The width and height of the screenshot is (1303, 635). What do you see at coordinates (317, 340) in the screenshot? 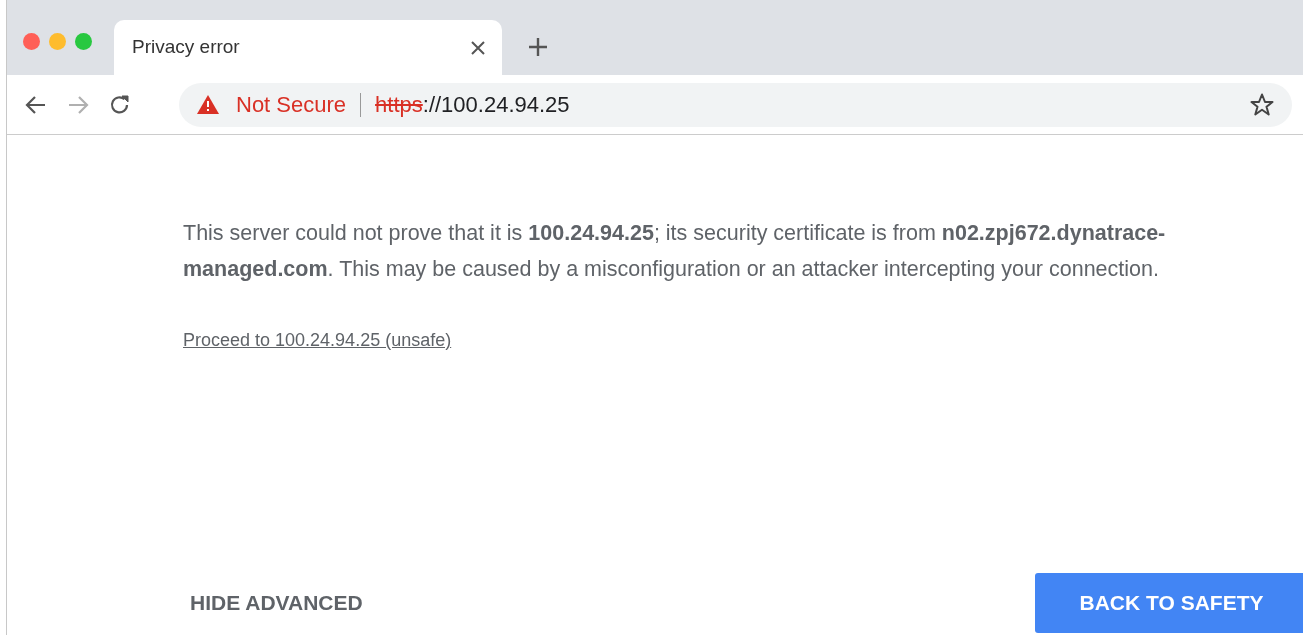
I see `proceed-link: Proceed to 100.24.94.25 (unsafe)` at bounding box center [317, 340].